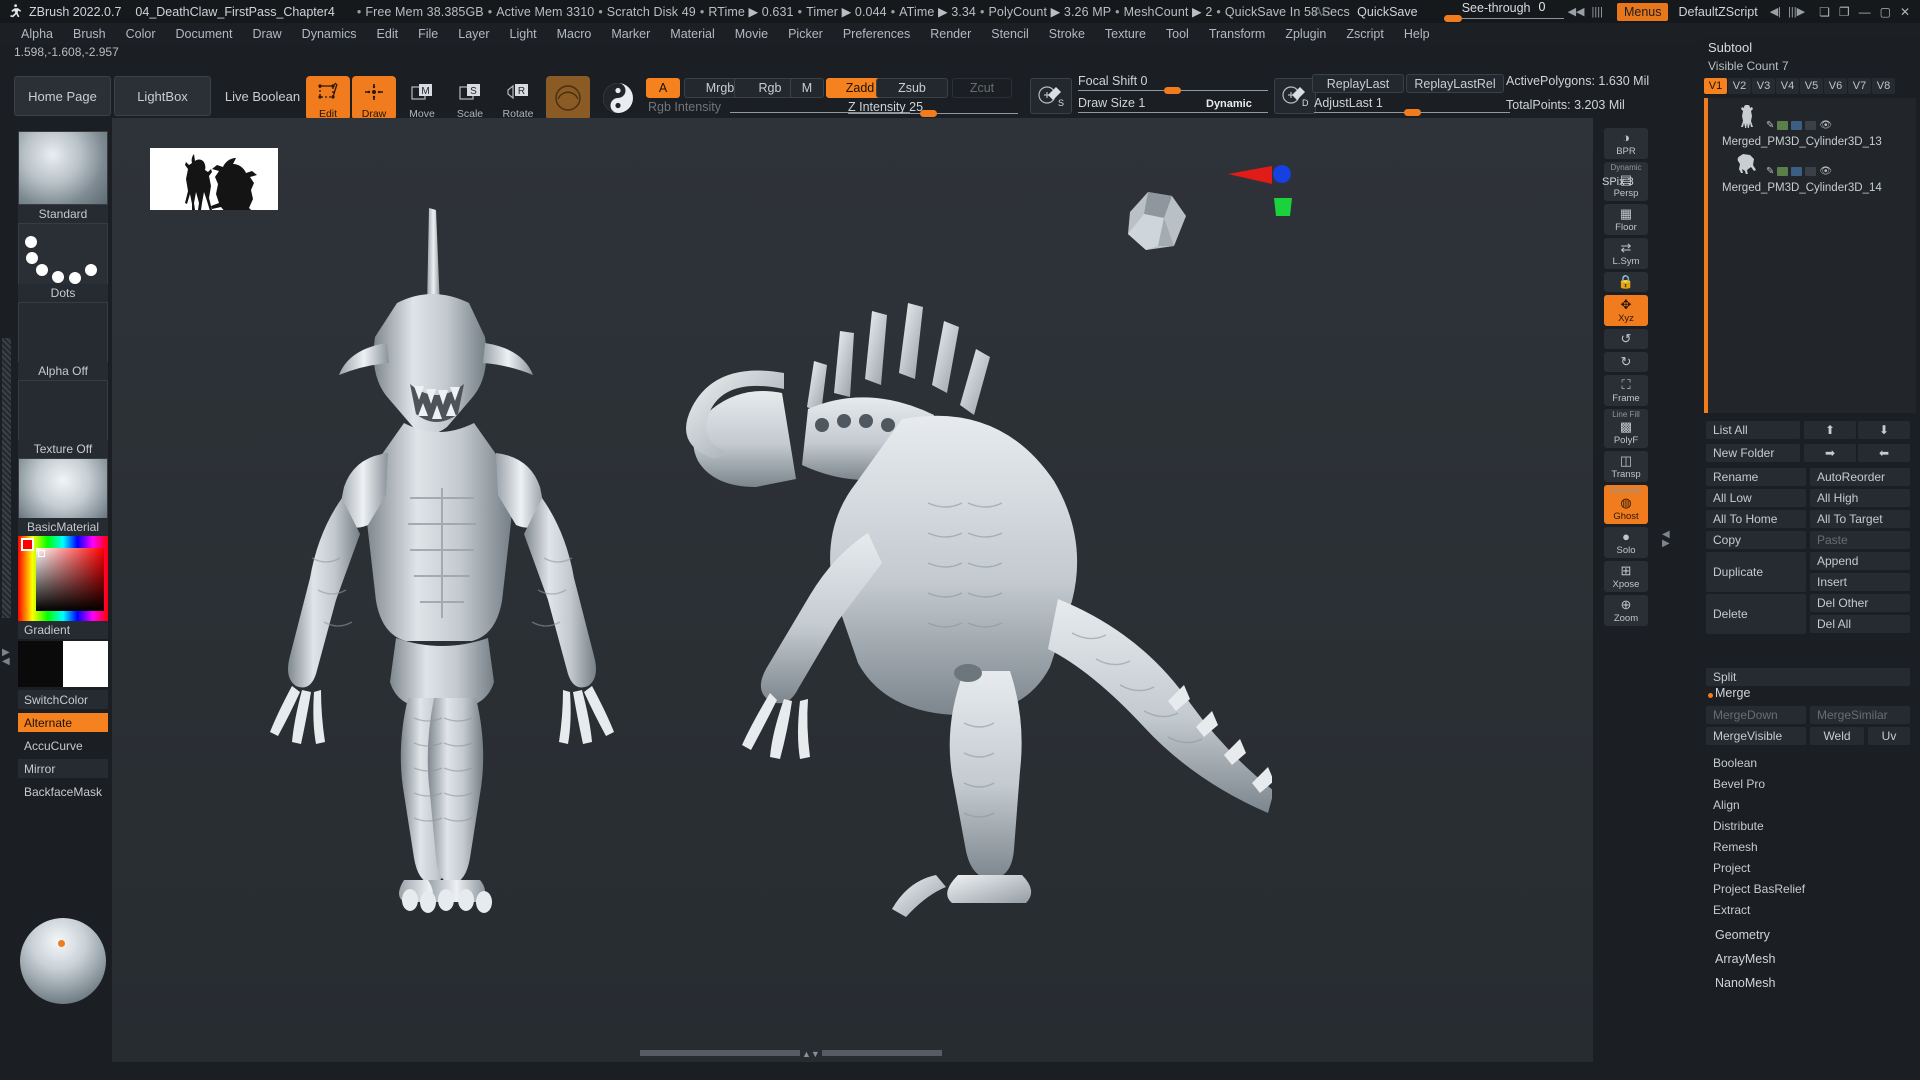  What do you see at coordinates (1626, 466) in the screenshot?
I see `transp-button: ◫ Transp` at bounding box center [1626, 466].